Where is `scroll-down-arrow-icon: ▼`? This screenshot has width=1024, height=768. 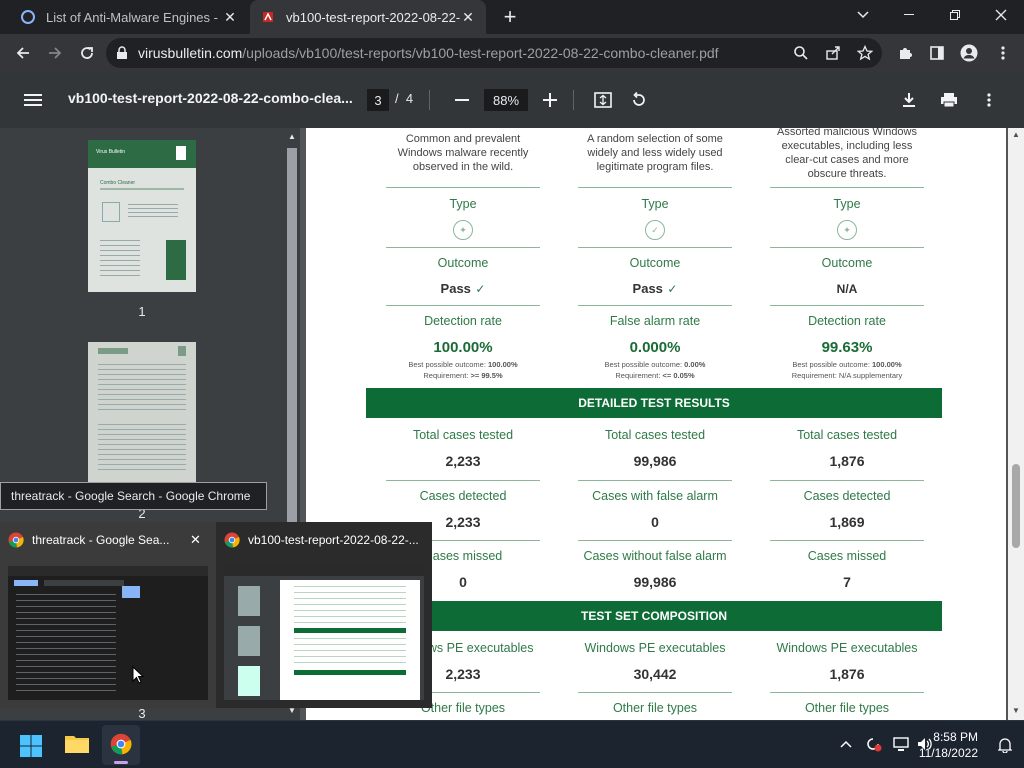 scroll-down-arrow-icon: ▼ is located at coordinates (1016, 710).